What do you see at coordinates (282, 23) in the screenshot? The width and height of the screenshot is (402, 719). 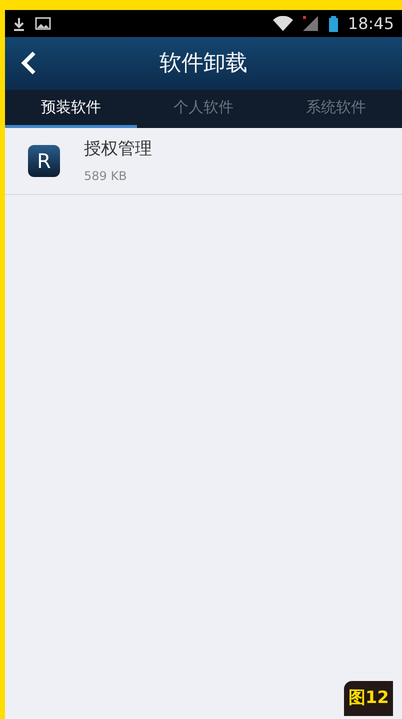 I see `wifi-icon` at bounding box center [282, 23].